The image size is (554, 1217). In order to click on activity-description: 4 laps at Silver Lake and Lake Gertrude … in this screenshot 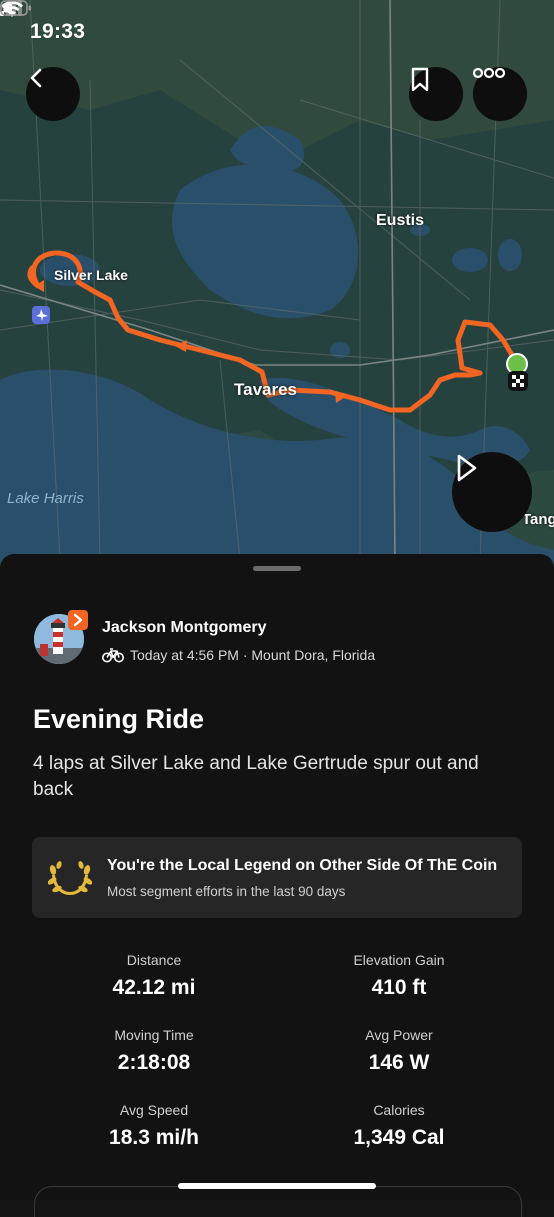, I will do `click(256, 776)`.